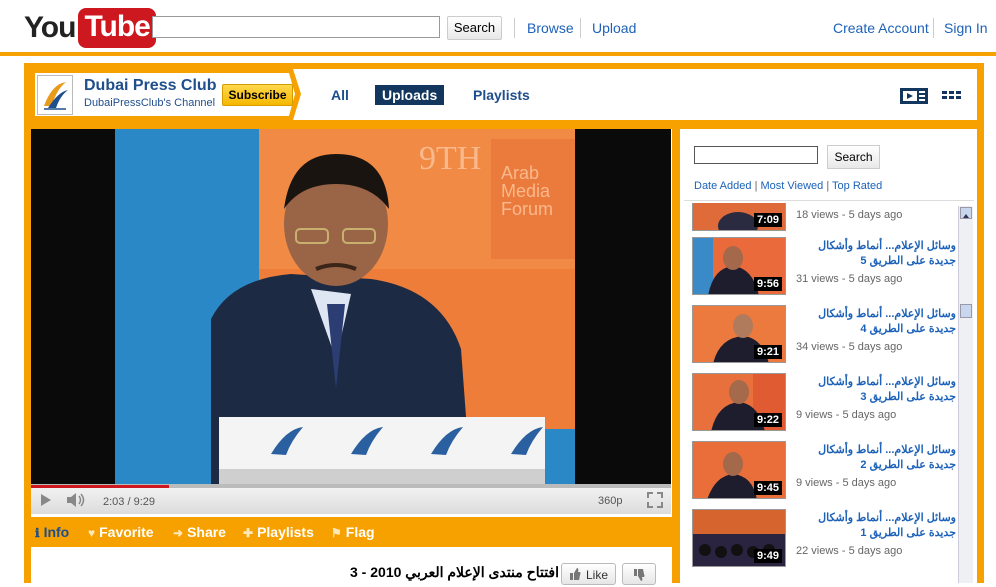  What do you see at coordinates (739, 217) in the screenshot?
I see `video-thumbnail: 7:09` at bounding box center [739, 217].